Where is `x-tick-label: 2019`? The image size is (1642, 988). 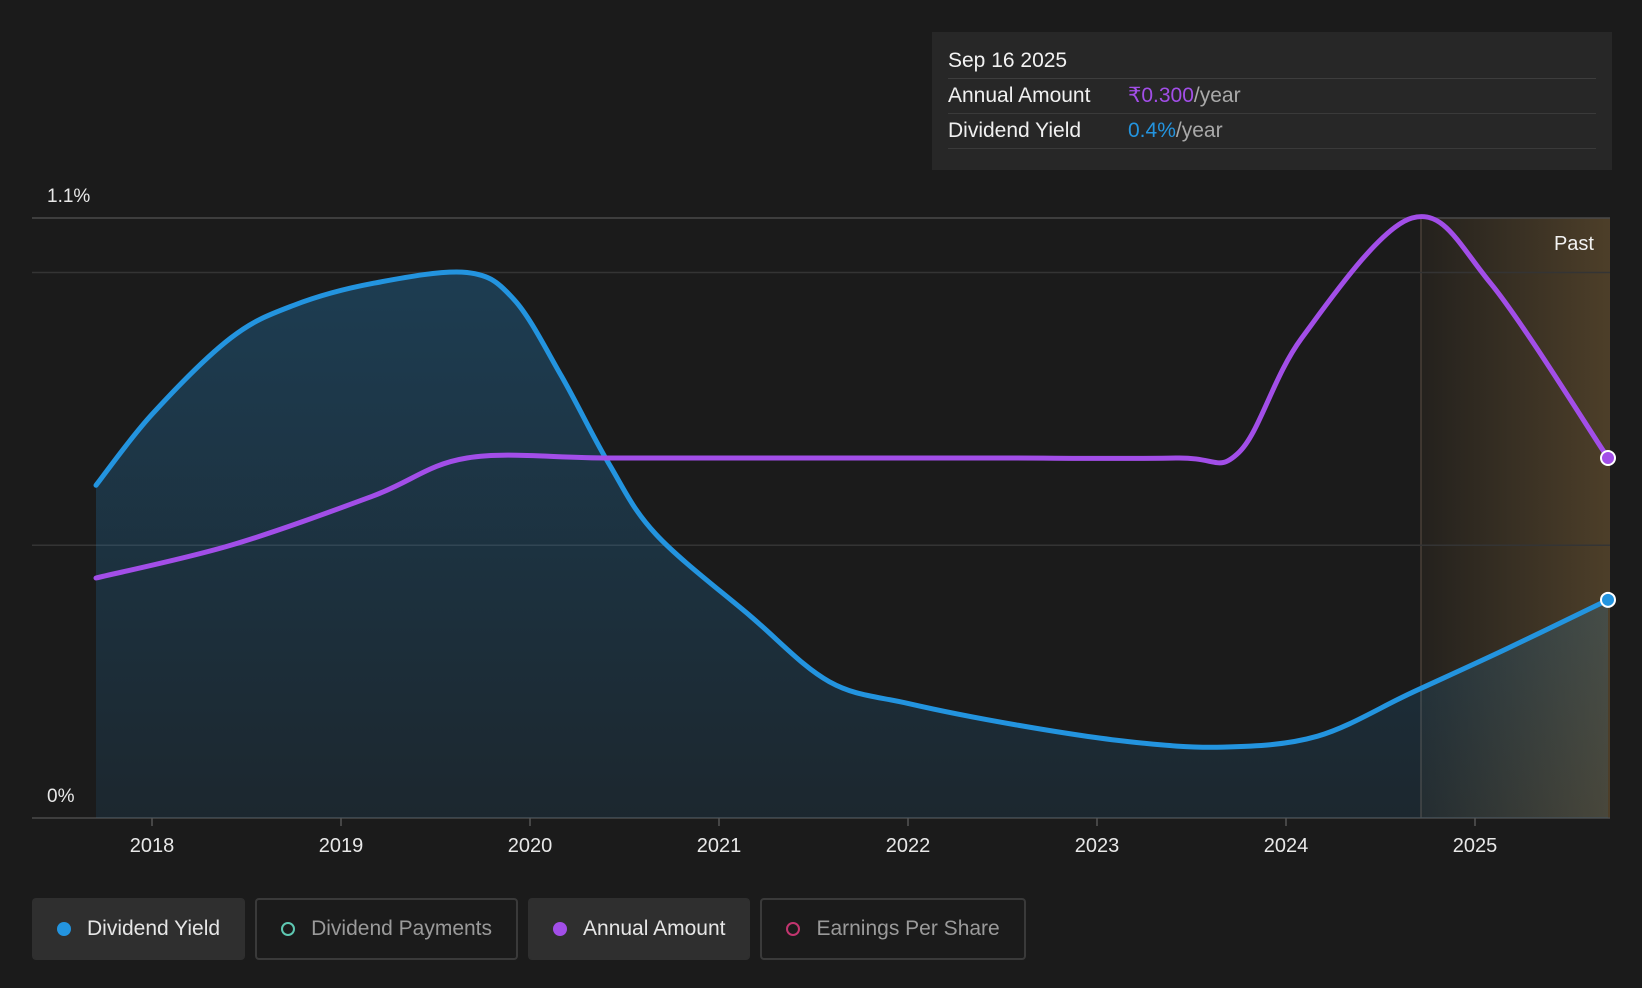
x-tick-label: 2019 is located at coordinates (341, 846).